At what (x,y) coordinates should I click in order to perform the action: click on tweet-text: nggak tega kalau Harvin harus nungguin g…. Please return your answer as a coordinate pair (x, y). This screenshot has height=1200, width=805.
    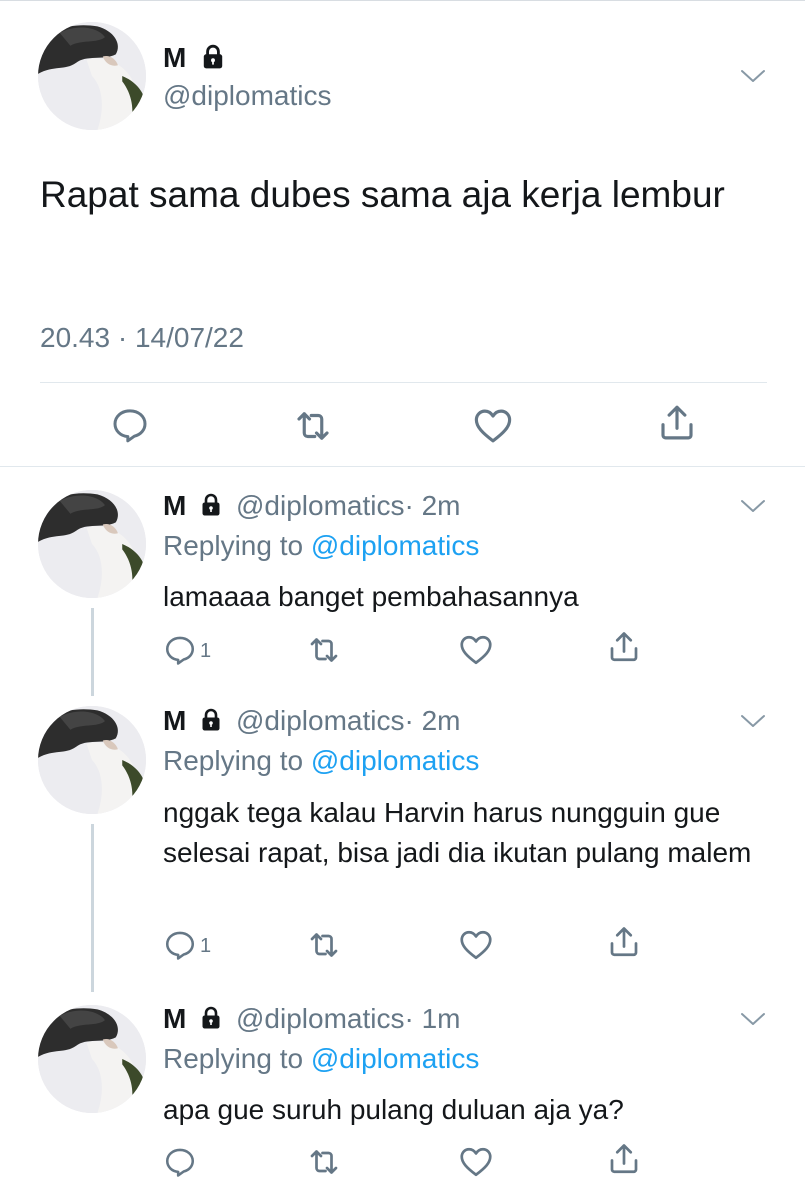
    Looking at the image, I should click on (457, 832).